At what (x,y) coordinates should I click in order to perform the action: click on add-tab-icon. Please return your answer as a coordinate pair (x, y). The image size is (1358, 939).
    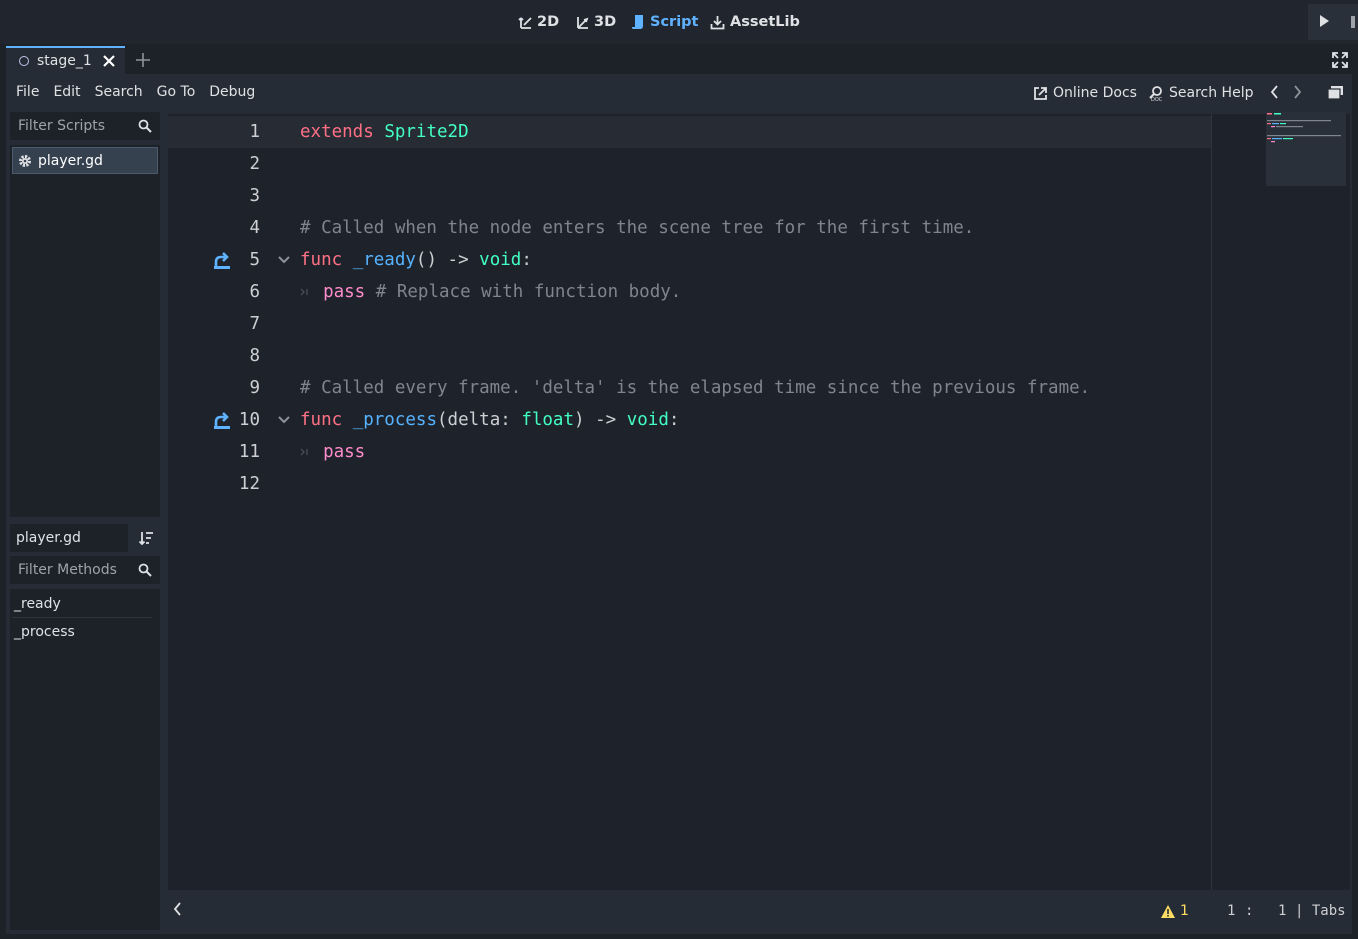
    Looking at the image, I should click on (143, 60).